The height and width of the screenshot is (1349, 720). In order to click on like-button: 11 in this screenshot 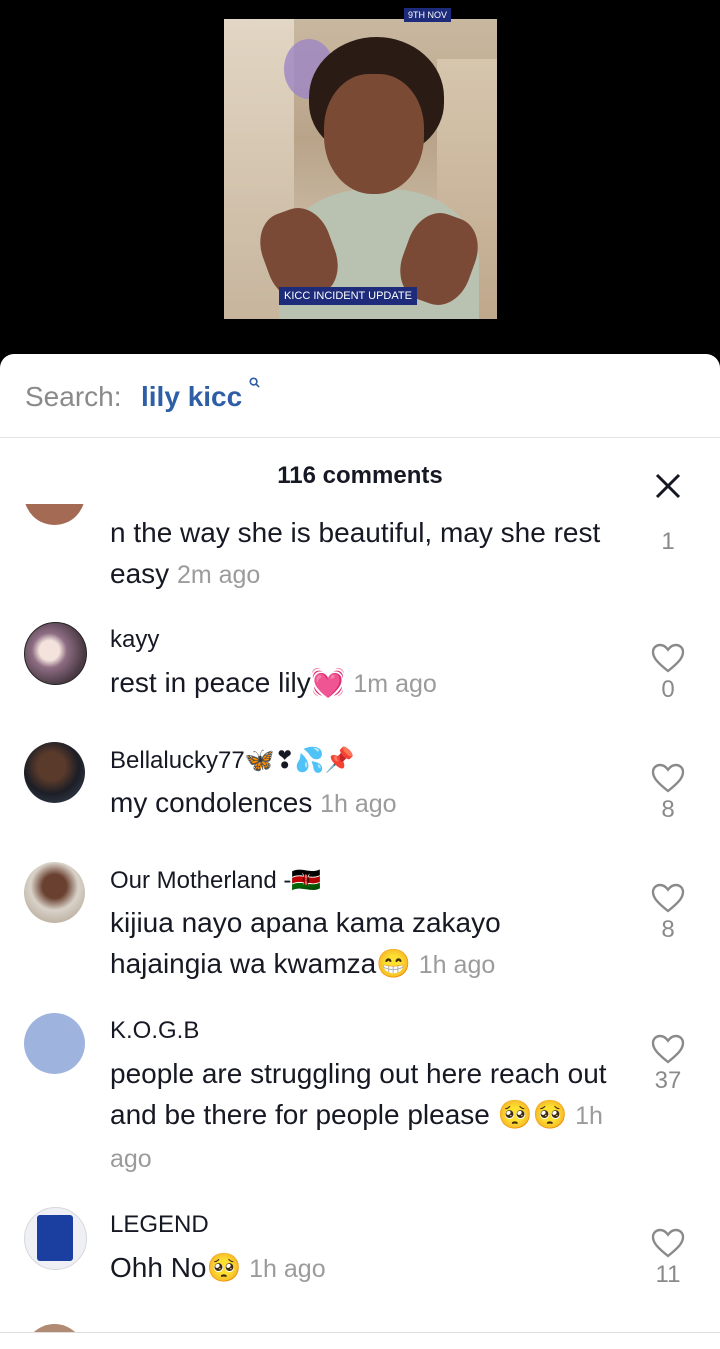, I will do `click(668, 1258)`.